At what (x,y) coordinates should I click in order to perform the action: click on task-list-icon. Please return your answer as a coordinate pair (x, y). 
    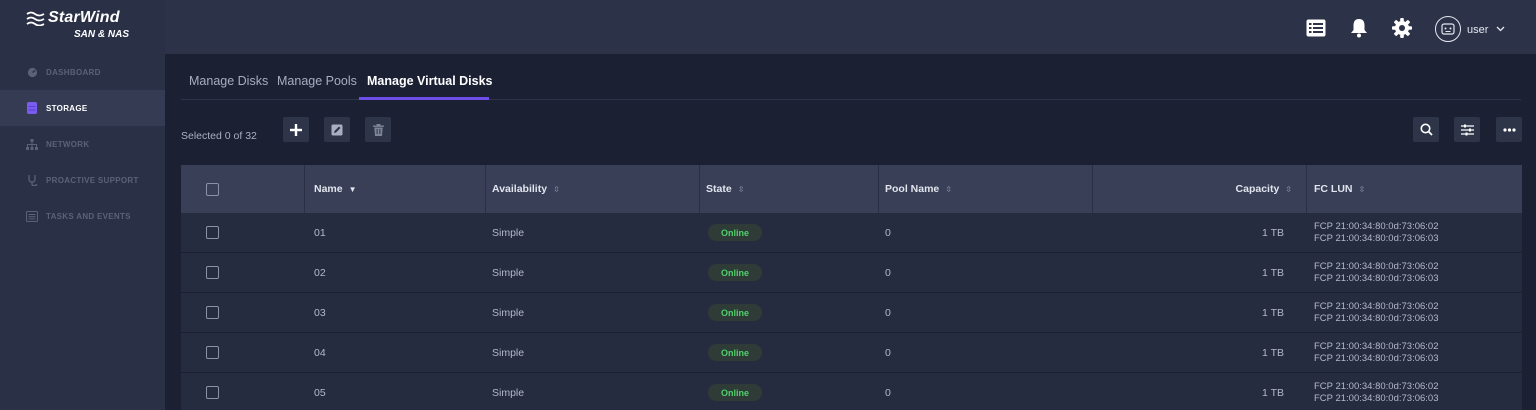
    Looking at the image, I should click on (1316, 28).